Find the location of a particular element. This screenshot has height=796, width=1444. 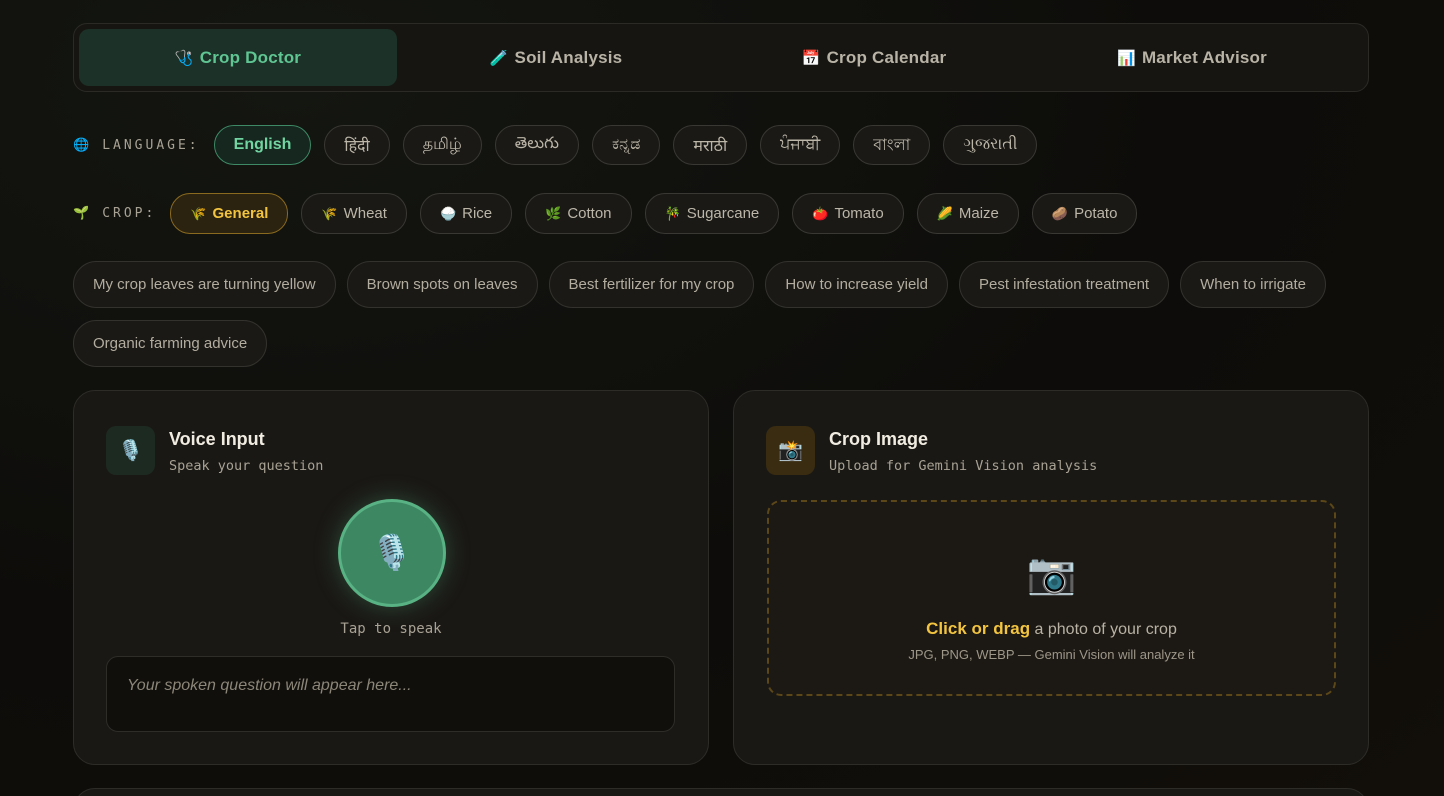

crop-option-general: 🌾 General is located at coordinates (229, 213).